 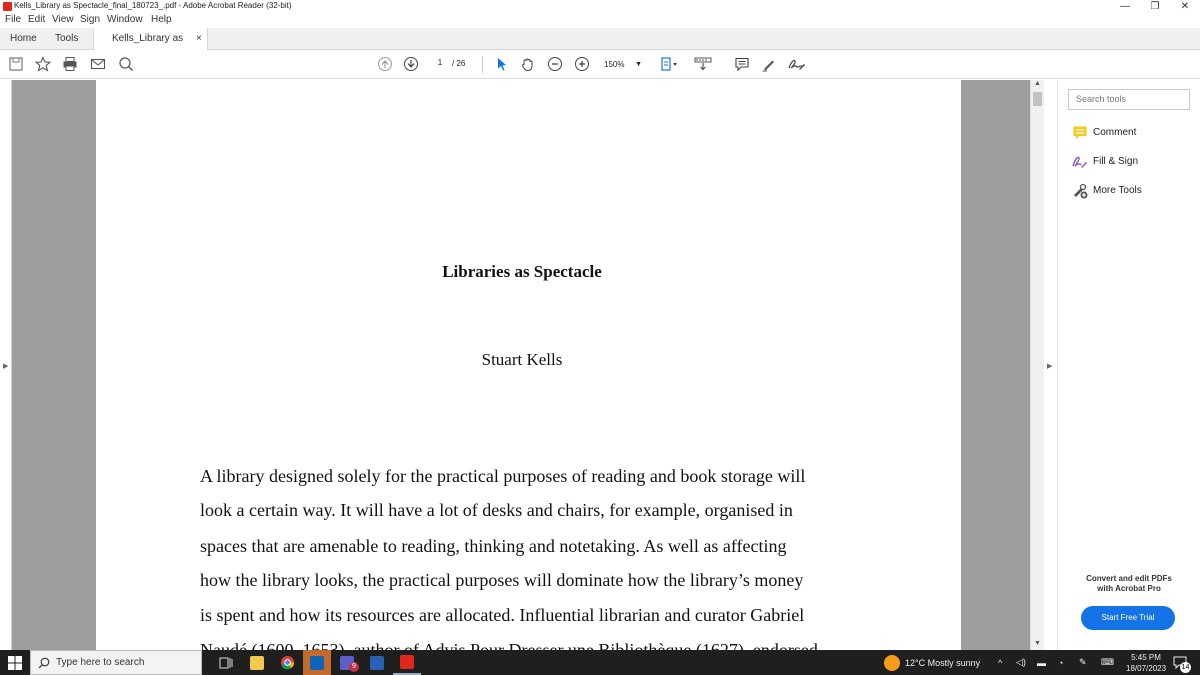 What do you see at coordinates (1000, 662) in the screenshot?
I see `show-hidden-icons-icon: ^` at bounding box center [1000, 662].